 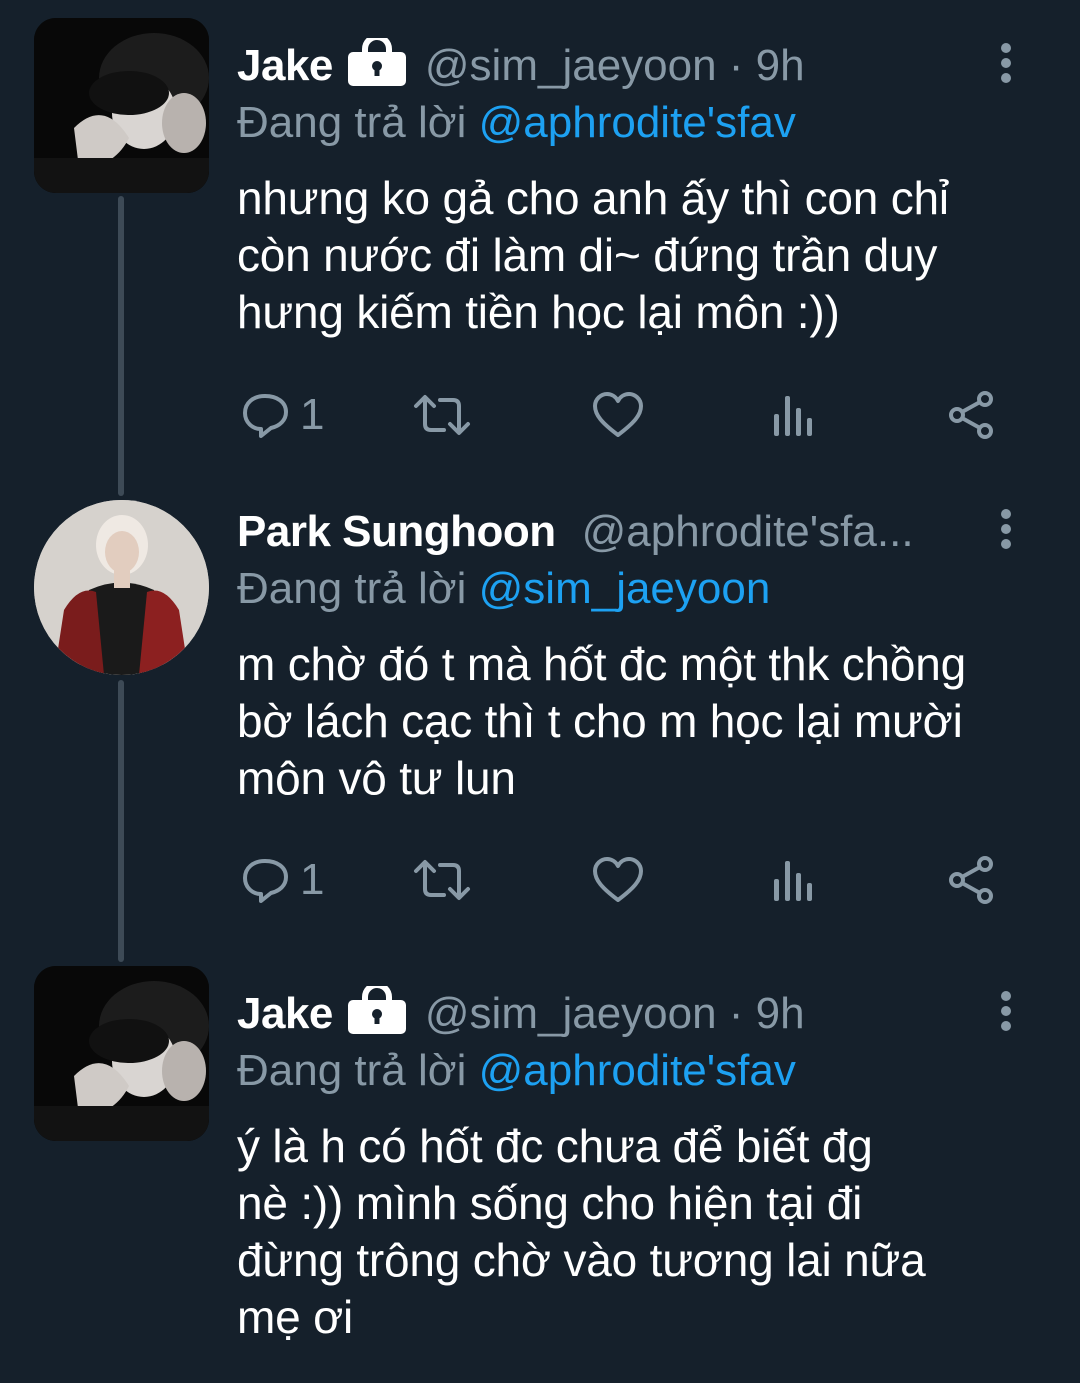 I want to click on reply-mention: @sim_jaeyoon, so click(x=625, y=588).